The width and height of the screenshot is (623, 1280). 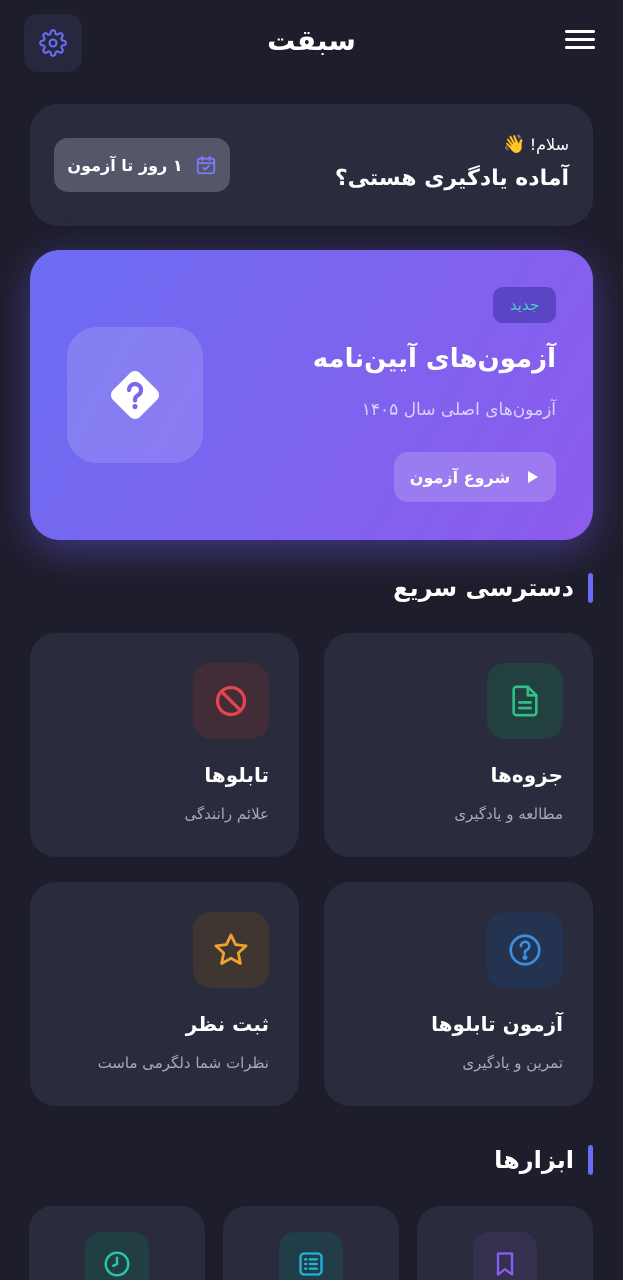 I want to click on prohibited-icon, so click(x=231, y=701).